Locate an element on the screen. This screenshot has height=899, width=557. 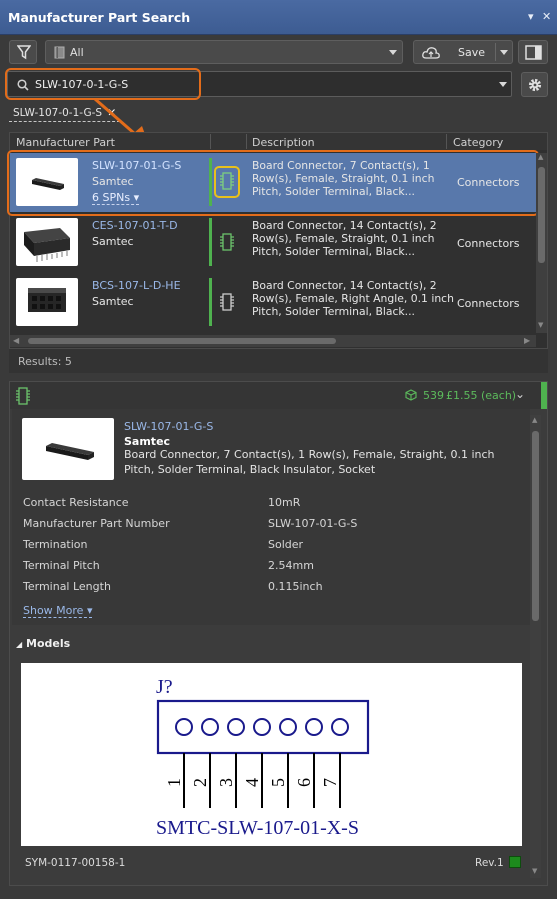
save-dropdown-icon is located at coordinates (504, 52).